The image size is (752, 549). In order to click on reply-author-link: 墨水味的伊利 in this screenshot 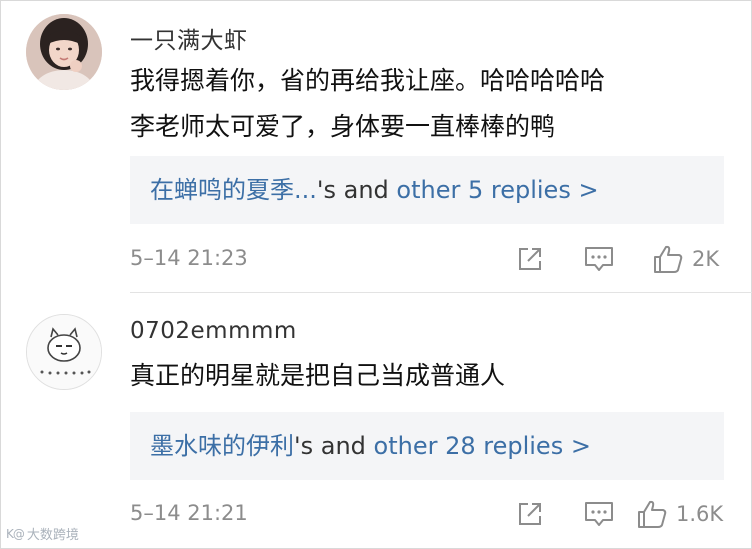, I will do `click(222, 446)`.